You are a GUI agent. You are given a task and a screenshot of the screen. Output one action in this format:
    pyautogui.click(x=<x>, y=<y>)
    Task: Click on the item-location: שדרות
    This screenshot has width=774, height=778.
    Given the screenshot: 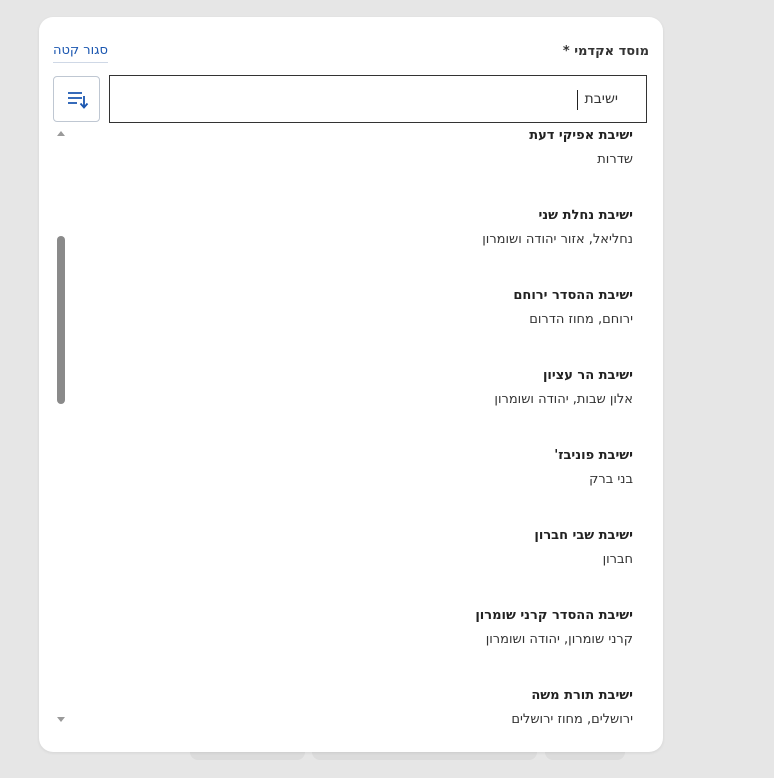 What is the action you would take?
    pyautogui.click(x=615, y=159)
    